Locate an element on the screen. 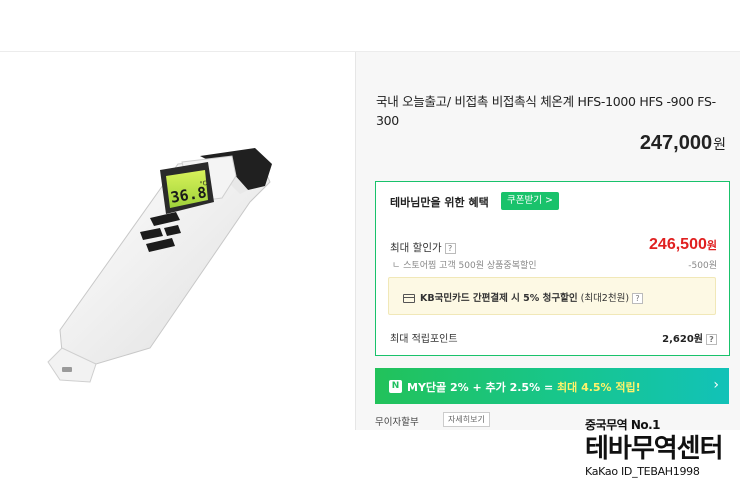 The image size is (740, 494). max-discount-price-unit: 원 is located at coordinates (711, 246).